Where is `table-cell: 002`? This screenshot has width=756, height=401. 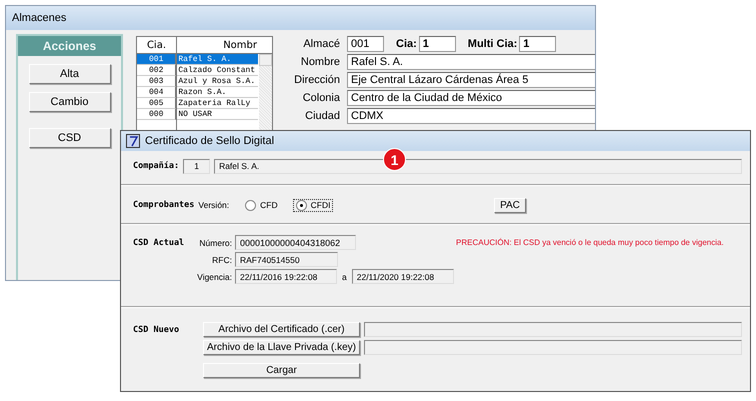 table-cell: 002 is located at coordinates (156, 70).